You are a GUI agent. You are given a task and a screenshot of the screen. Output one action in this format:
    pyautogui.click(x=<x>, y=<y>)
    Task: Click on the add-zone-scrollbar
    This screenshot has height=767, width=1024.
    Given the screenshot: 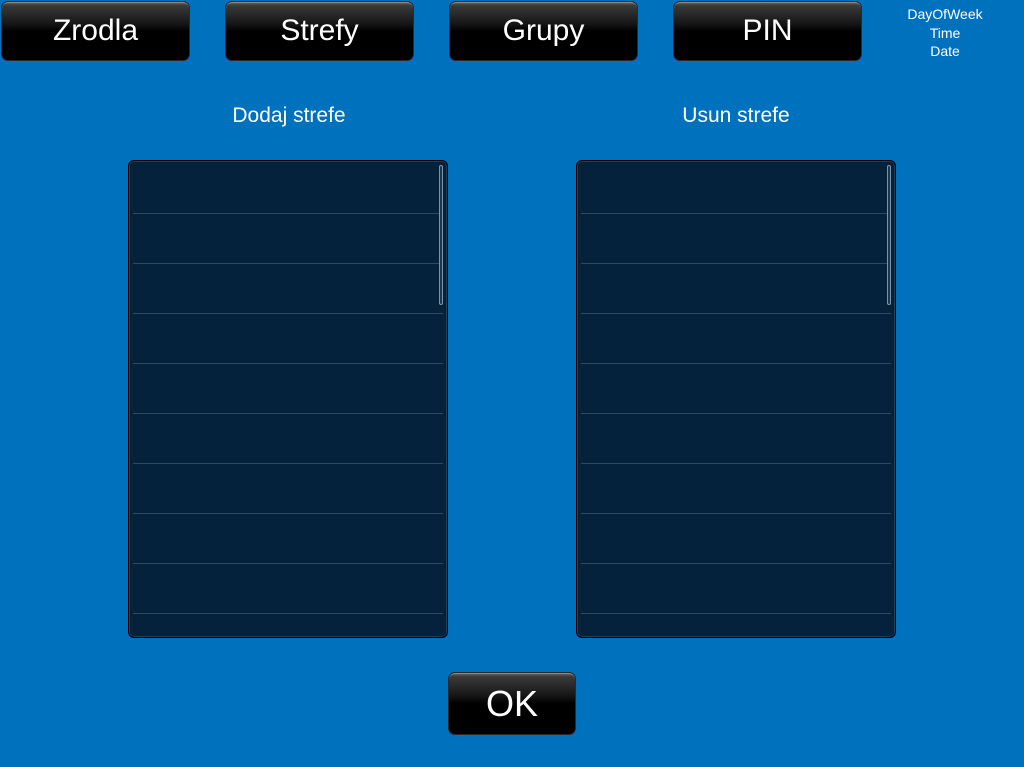 What is the action you would take?
    pyautogui.click(x=441, y=235)
    